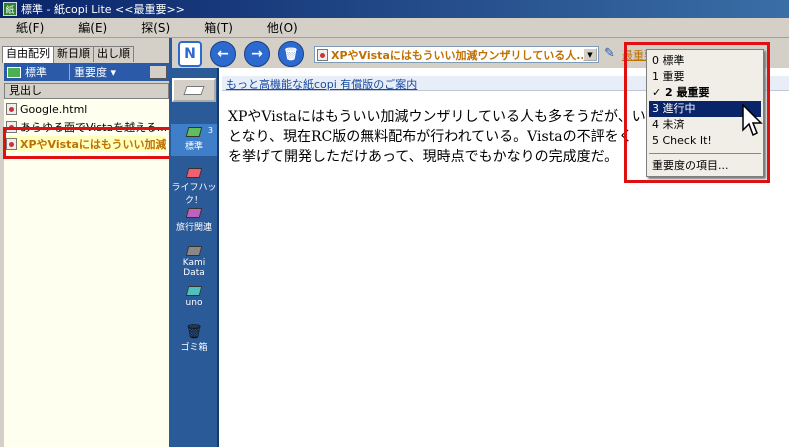  I want to click on document-title-combo: XPやVistaにはもういい加減ウンザリしている人... ▼, so click(456, 54).